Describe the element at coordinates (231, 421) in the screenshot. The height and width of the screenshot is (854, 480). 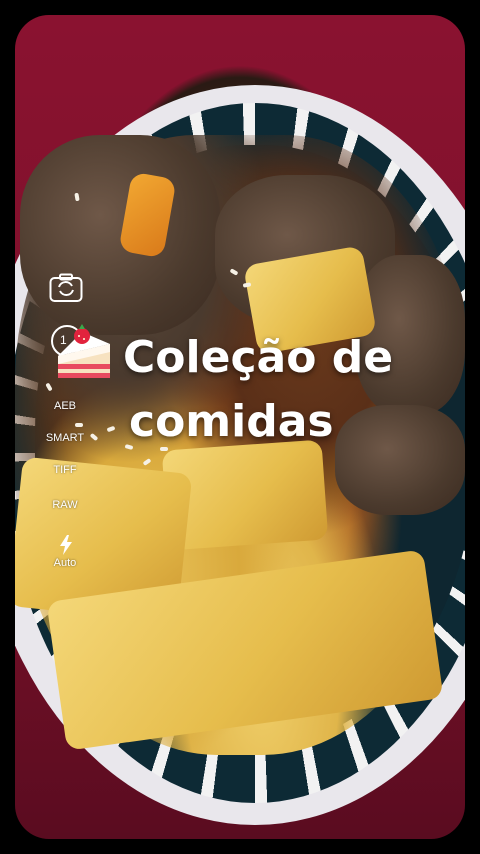
I see `title-line-2: comidas` at that location.